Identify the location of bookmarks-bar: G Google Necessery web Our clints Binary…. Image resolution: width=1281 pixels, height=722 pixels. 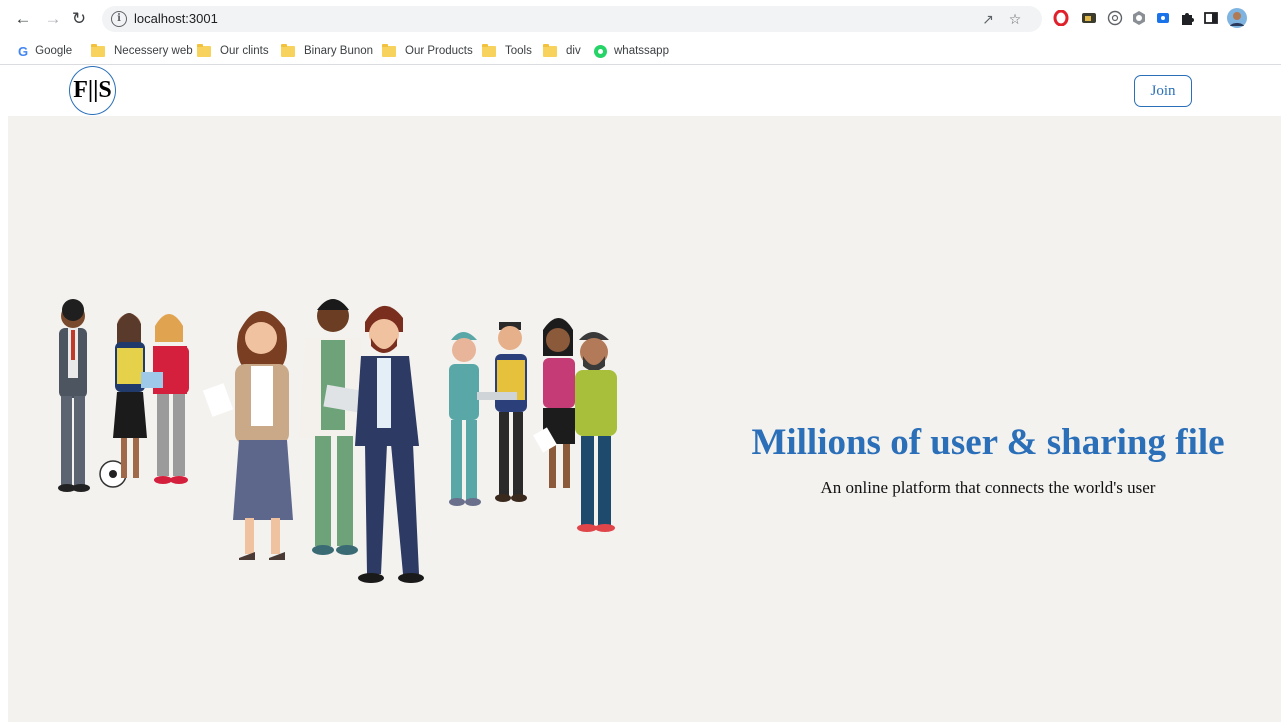
(640, 51).